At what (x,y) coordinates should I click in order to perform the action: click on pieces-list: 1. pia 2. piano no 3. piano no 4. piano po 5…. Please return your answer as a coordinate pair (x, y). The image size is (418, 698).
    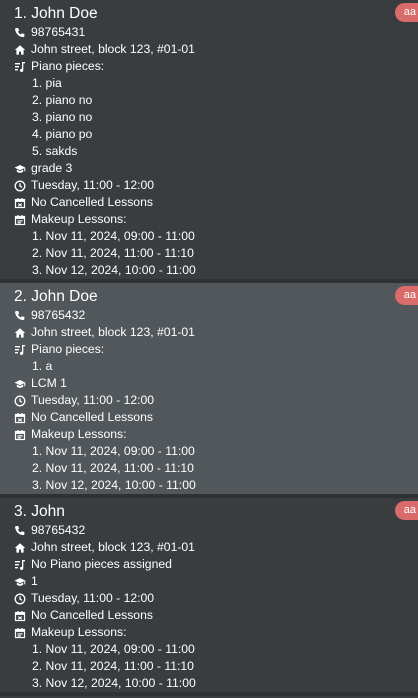
    Looking at the image, I should click on (216, 117).